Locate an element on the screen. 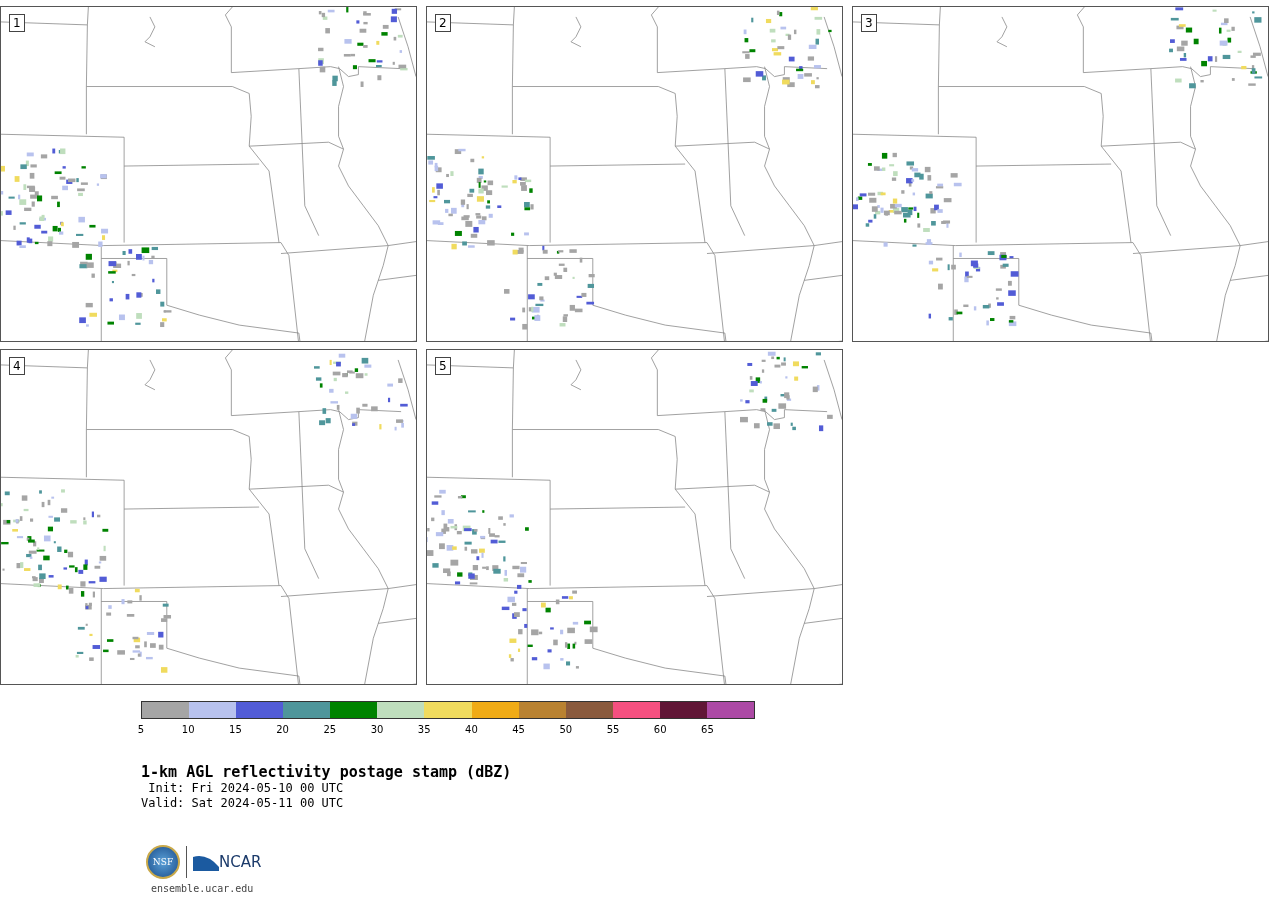 Image resolution: width=1280 pixels, height=901 pixels. valid-time: Valid: Sat 2024-05-11 00 UTC is located at coordinates (243, 803).